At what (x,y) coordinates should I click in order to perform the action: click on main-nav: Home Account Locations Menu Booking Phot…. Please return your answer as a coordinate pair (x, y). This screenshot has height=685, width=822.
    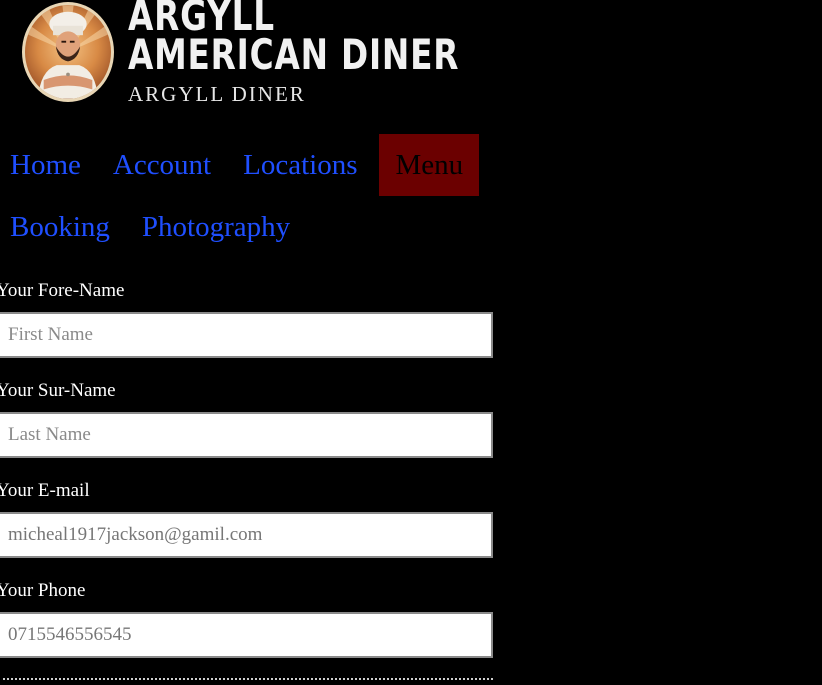
    Looking at the image, I should click on (250, 196).